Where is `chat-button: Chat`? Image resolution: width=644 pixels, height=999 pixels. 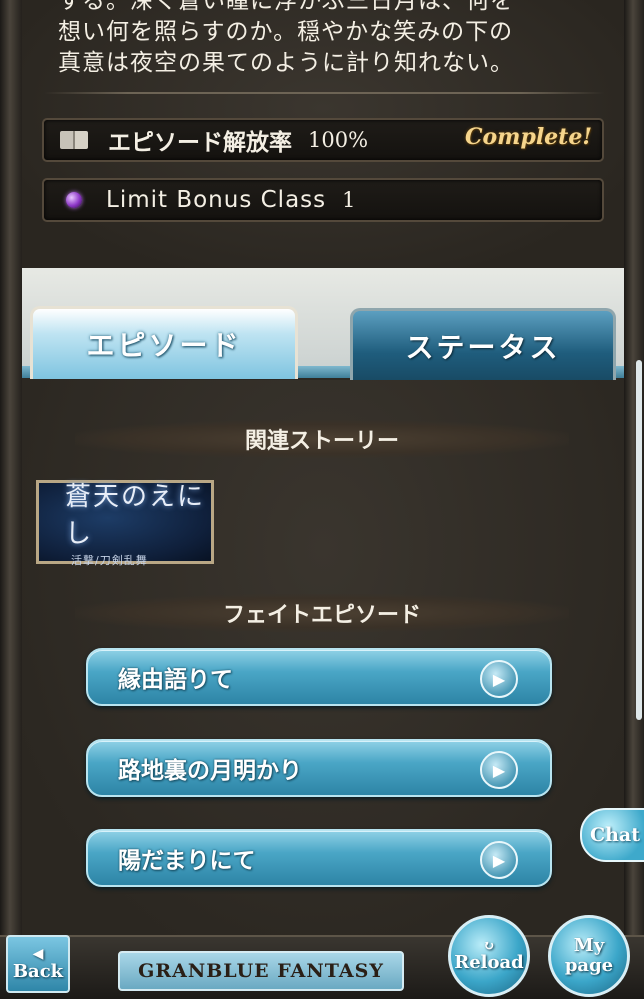 chat-button: Chat is located at coordinates (612, 835).